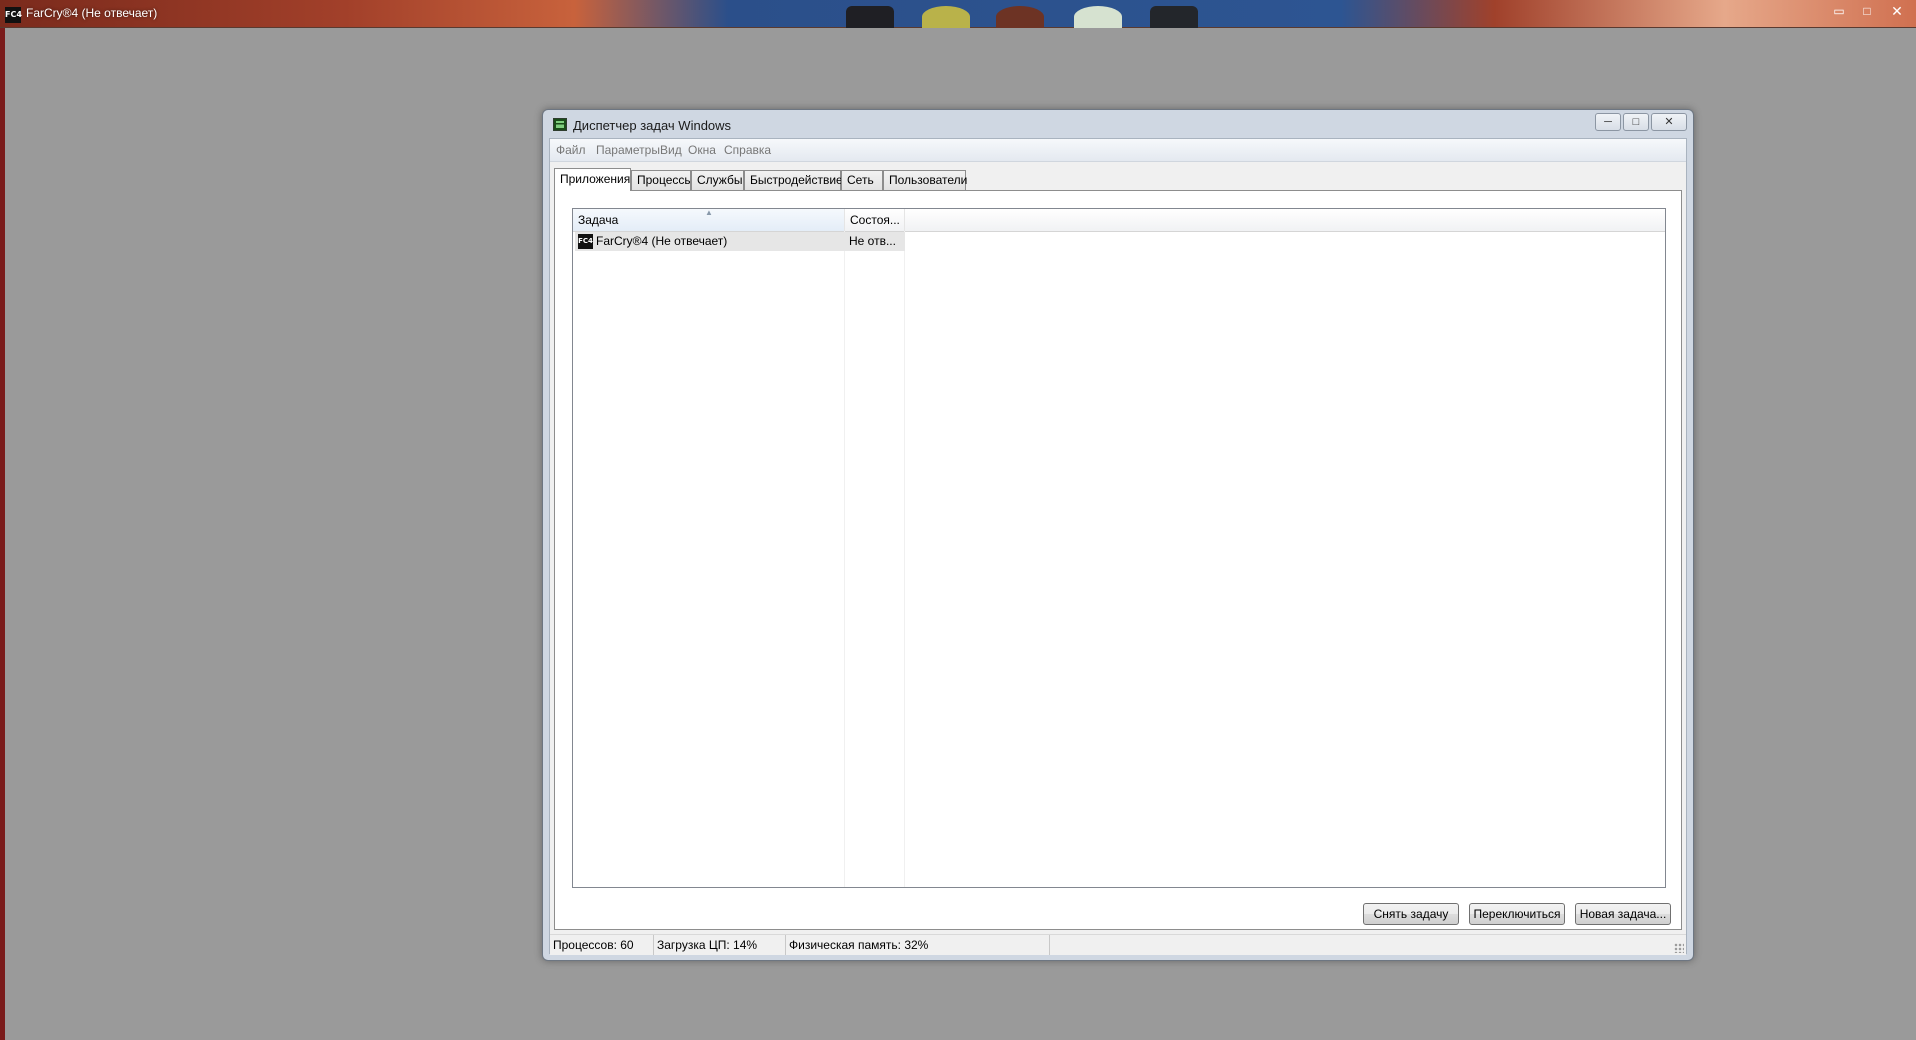  I want to click on game-window-titlebar: FC4 FarCry®4 (Не отвечает) ▭ □ ✕, so click(958, 14).